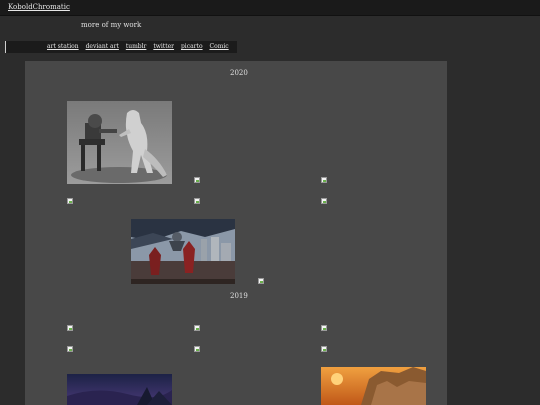 This screenshot has height=405, width=540. What do you see at coordinates (239, 296) in the screenshot?
I see `year-heading-2019: 2019` at bounding box center [239, 296].